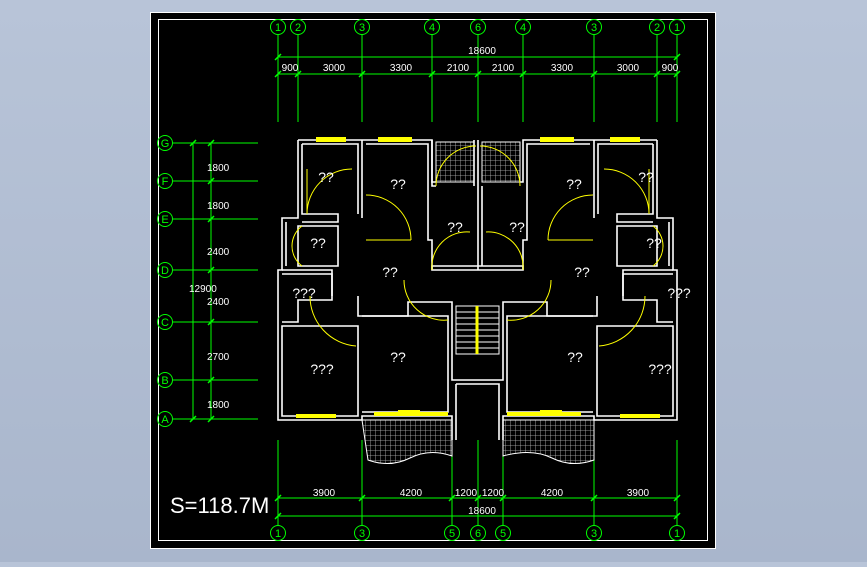  What do you see at coordinates (165, 420) in the screenshot?
I see `axis-label: A` at bounding box center [165, 420].